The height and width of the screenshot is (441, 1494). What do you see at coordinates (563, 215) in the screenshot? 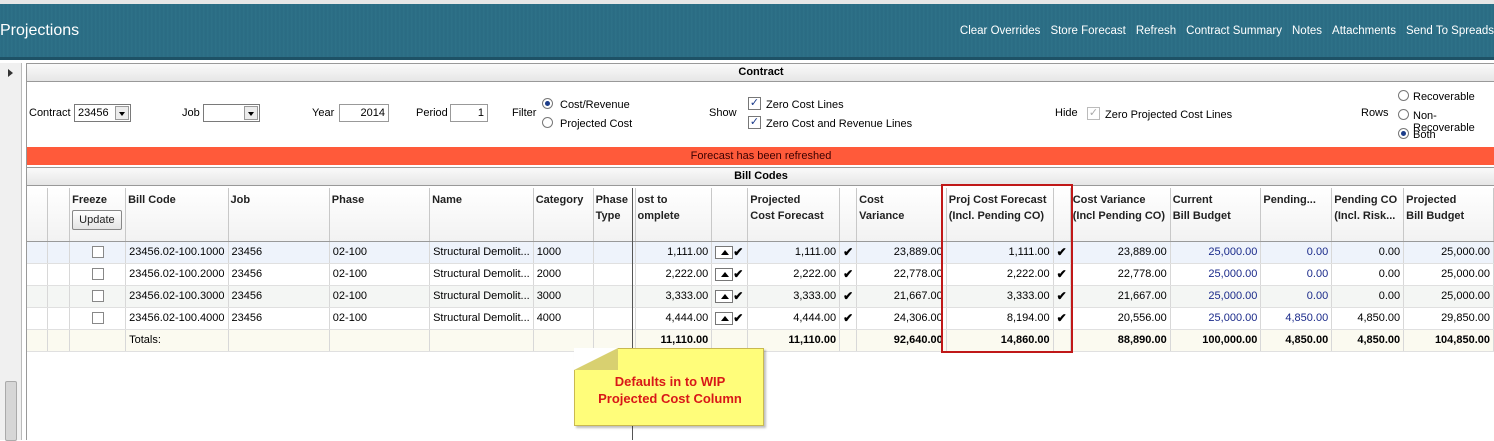
I see `column-header-category: Category` at bounding box center [563, 215].